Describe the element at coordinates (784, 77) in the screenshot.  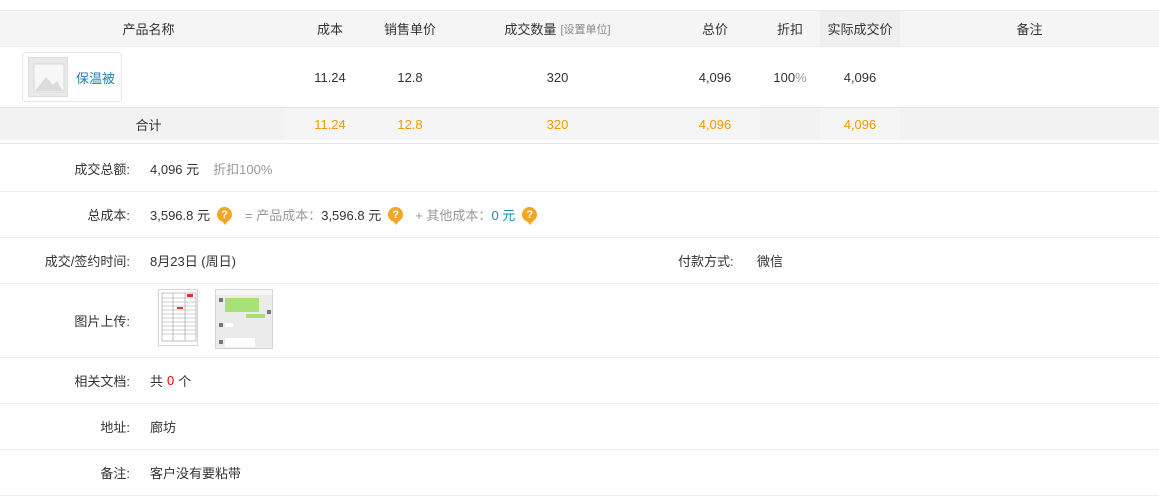
I see `discount-value: 100` at that location.